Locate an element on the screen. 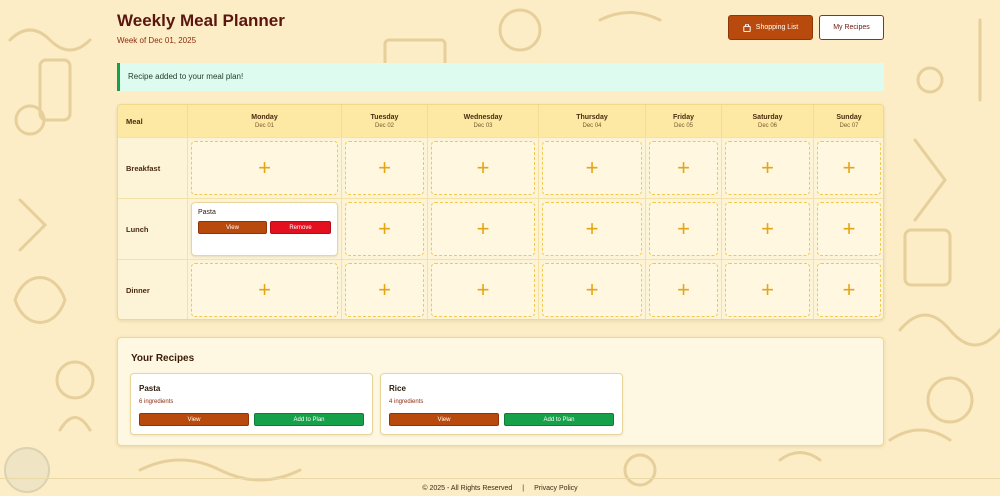 The height and width of the screenshot is (496, 1000). remove-meal-button: Remove is located at coordinates (300, 227).